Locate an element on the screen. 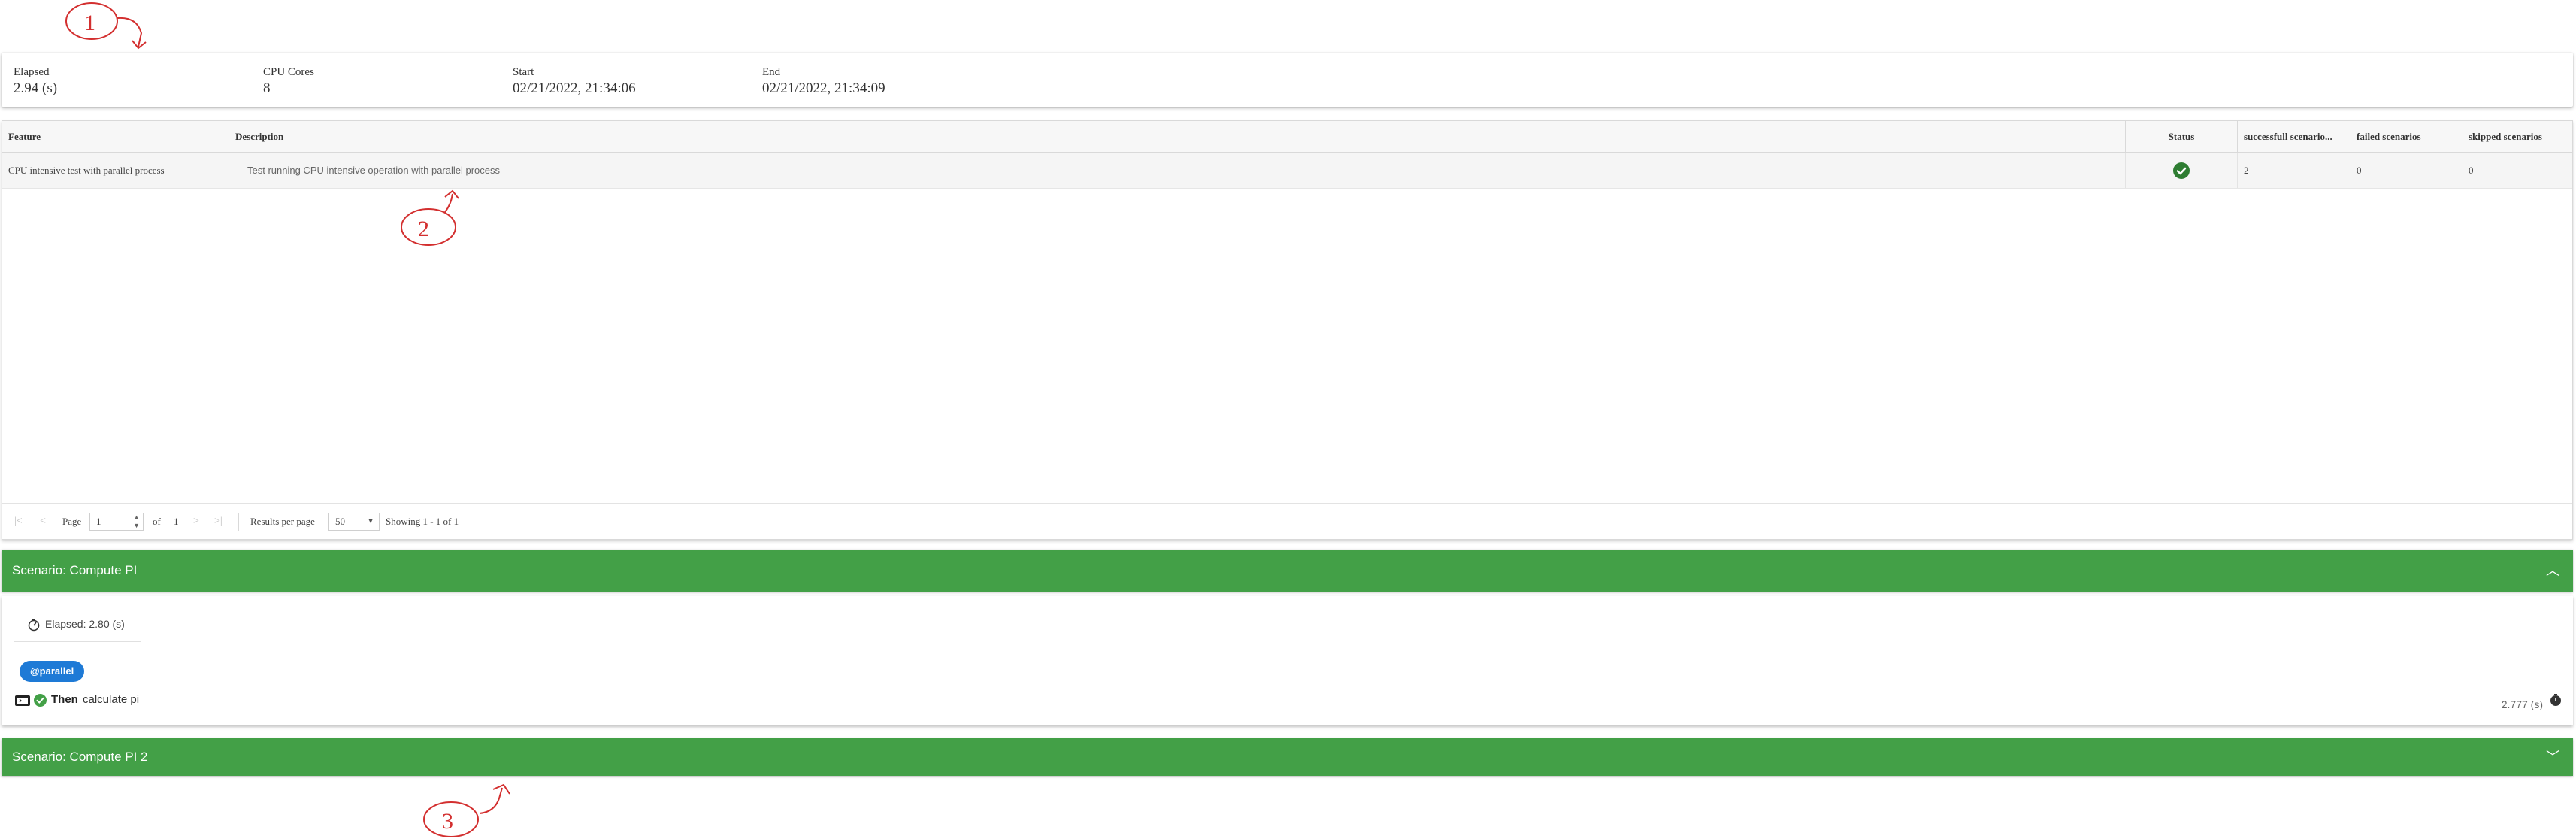  annotation-1-text: 1 is located at coordinates (89, 23).